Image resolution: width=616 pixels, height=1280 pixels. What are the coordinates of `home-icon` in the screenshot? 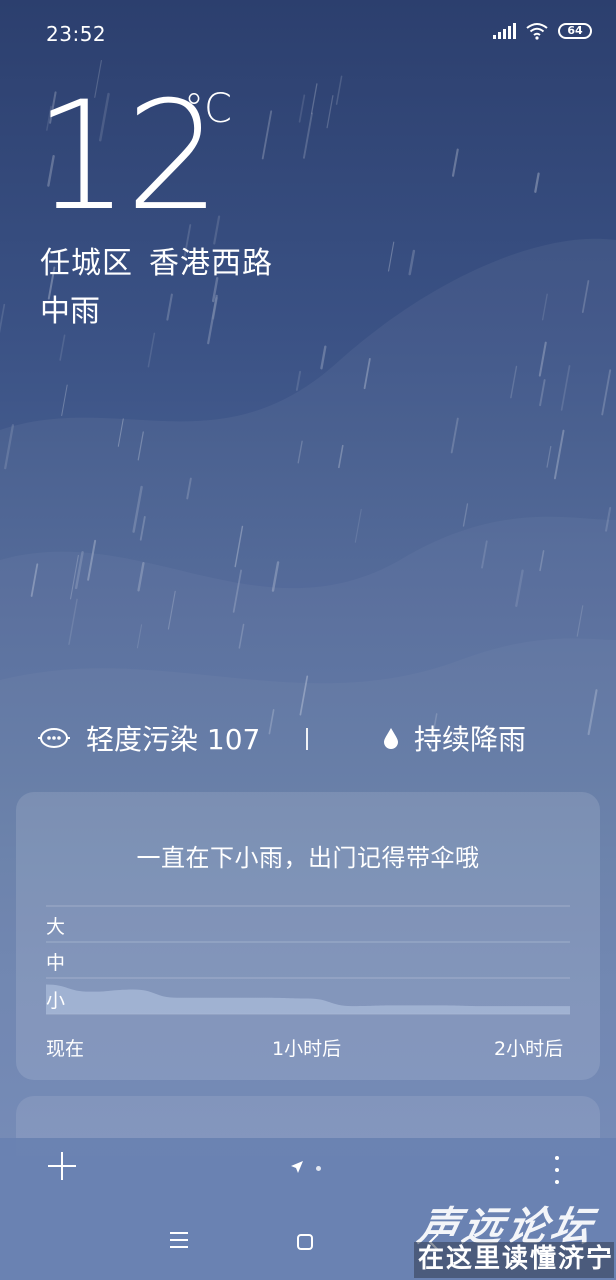 It's located at (305, 1242).